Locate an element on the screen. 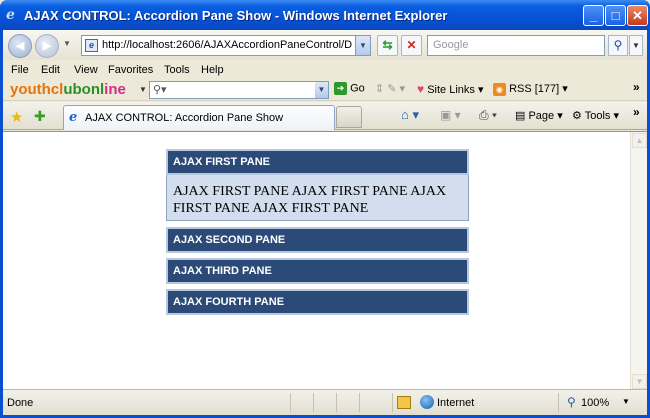 This screenshot has width=650, height=418. scroll-up-button: ▲ is located at coordinates (639, 140).